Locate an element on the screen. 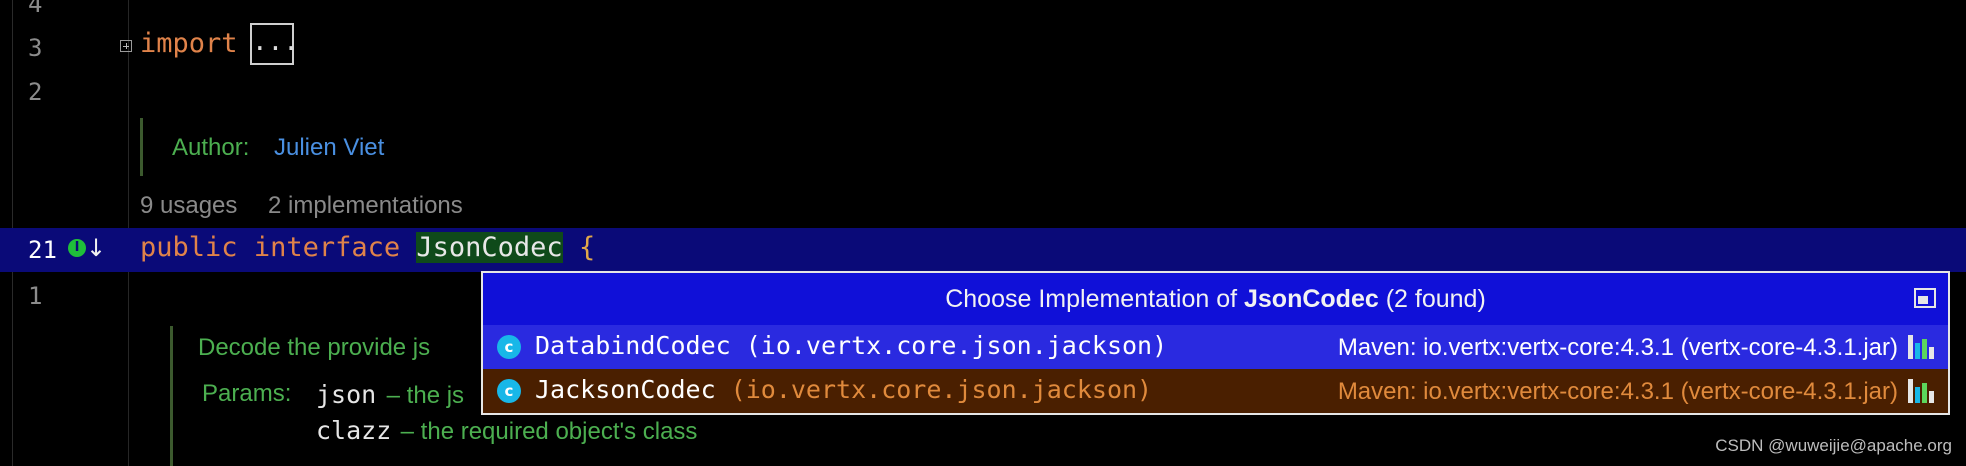 This screenshot has width=1966, height=466. implementations-hint: 2 implementations is located at coordinates (365, 206).